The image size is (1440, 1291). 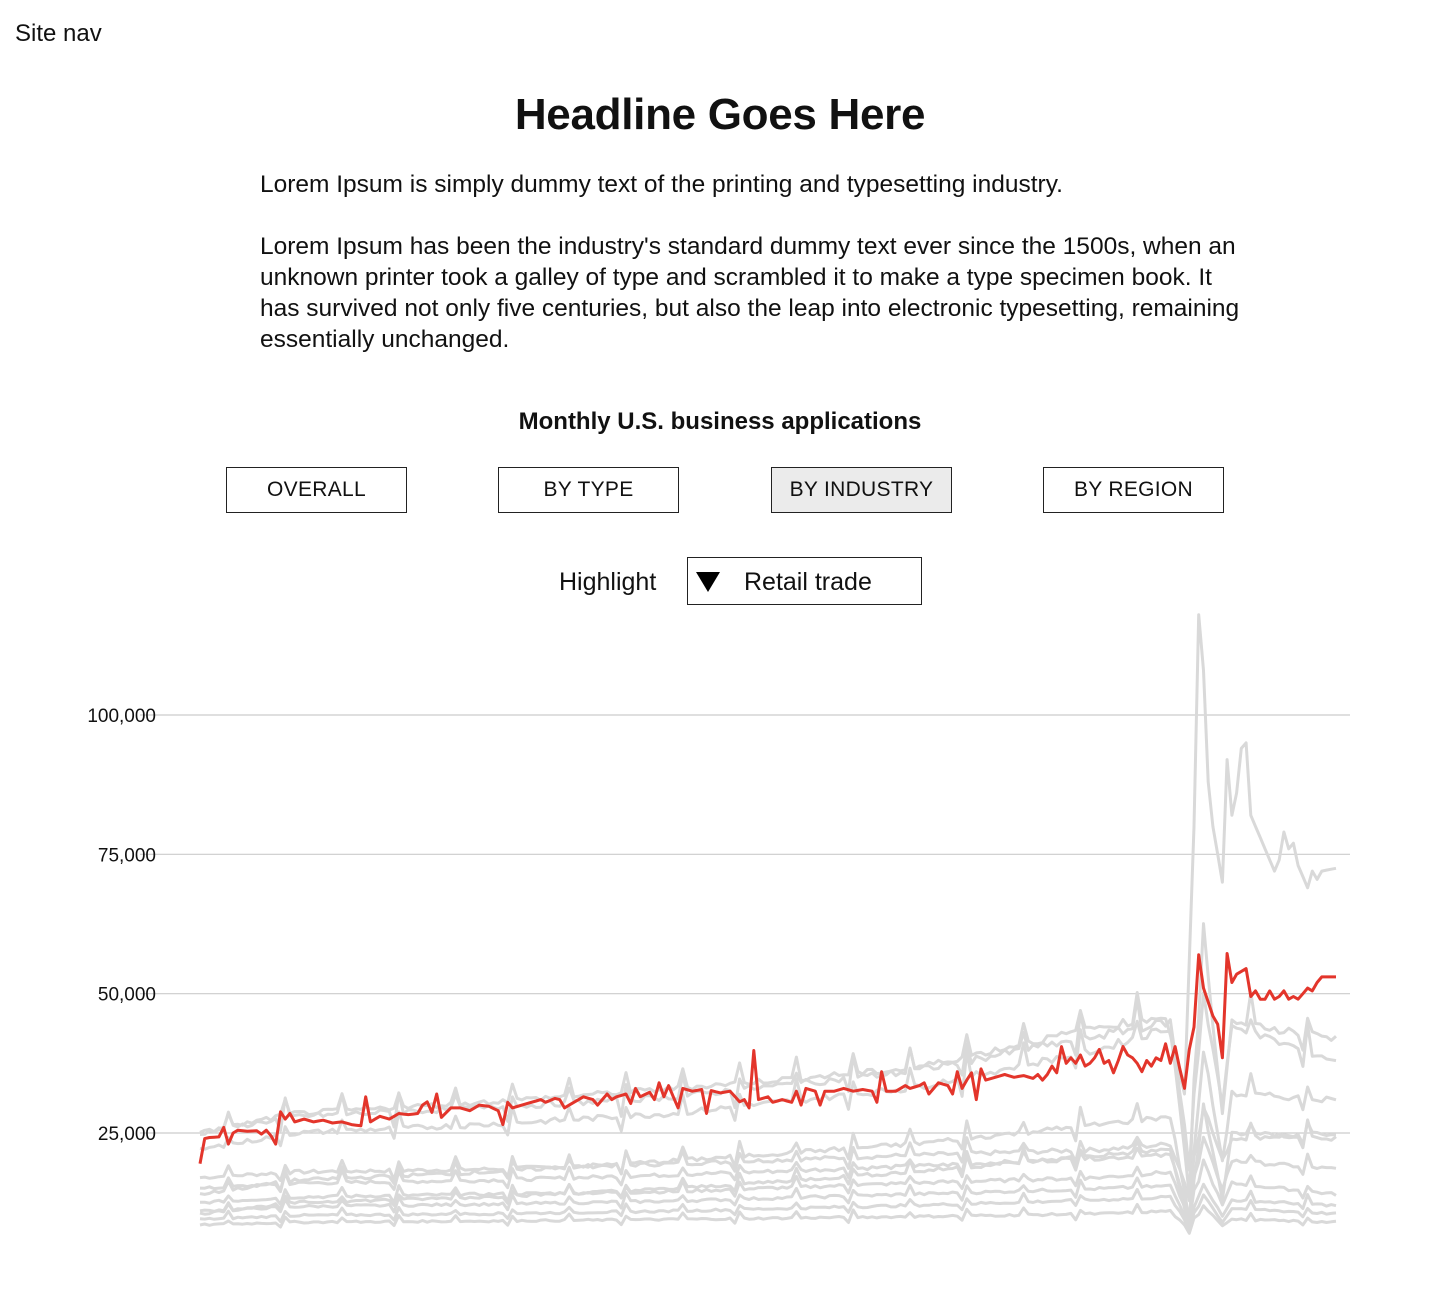 I want to click on tab-by-region: BY REGION, so click(x=1133, y=490).